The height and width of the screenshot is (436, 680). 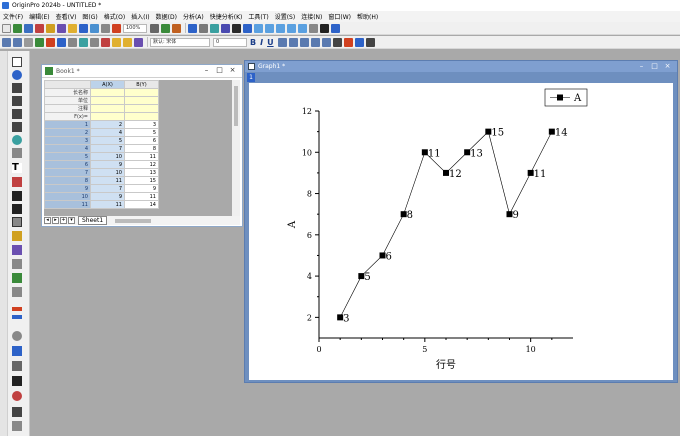 I want to click on rescale-icon, so click(x=39, y=42).